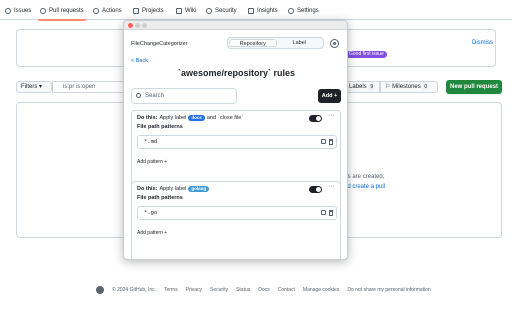 Image resolution: width=512 pixels, height=320 pixels. I want to click on filter-search-text: is:pr is:open, so click(79, 87).